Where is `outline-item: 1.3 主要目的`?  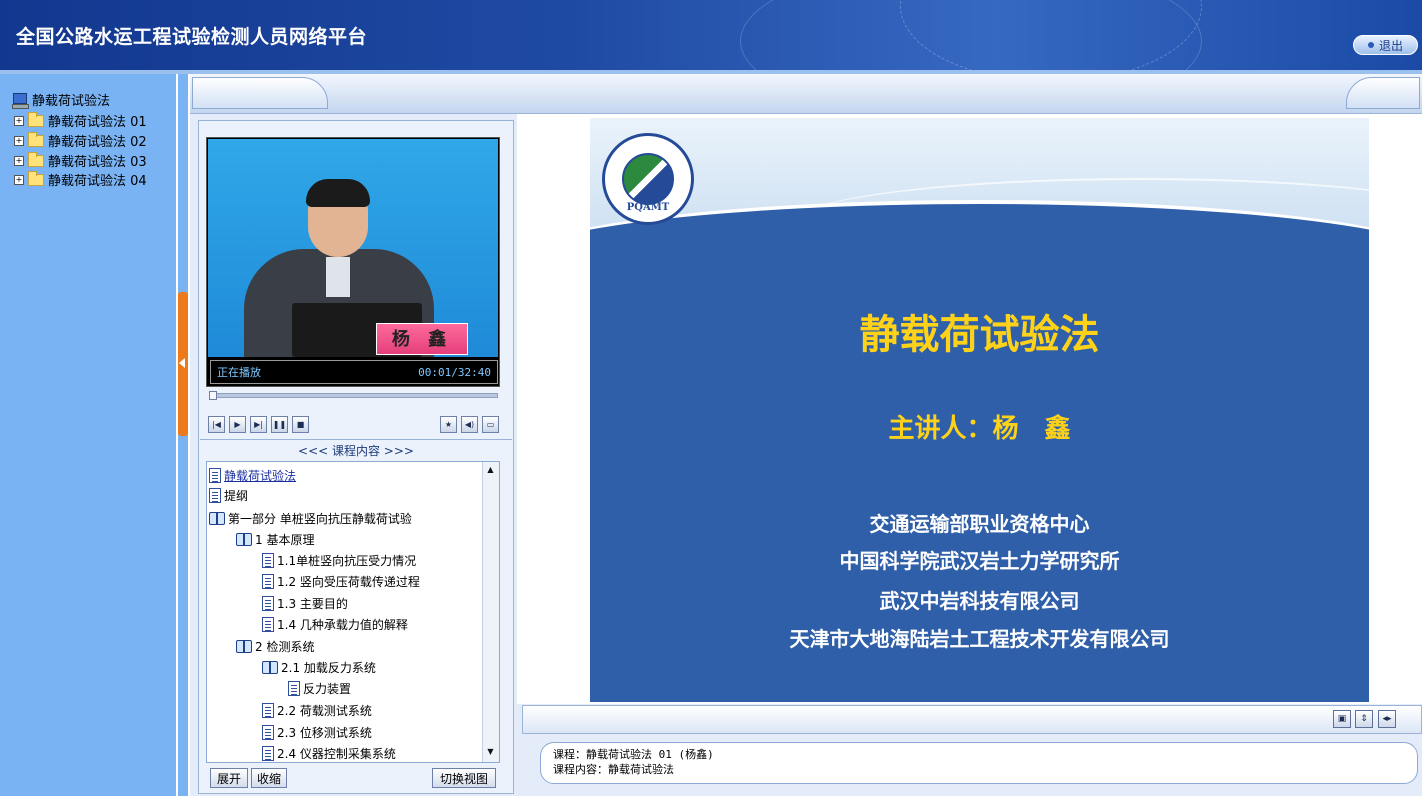 outline-item: 1.3 主要目的 is located at coordinates (305, 603).